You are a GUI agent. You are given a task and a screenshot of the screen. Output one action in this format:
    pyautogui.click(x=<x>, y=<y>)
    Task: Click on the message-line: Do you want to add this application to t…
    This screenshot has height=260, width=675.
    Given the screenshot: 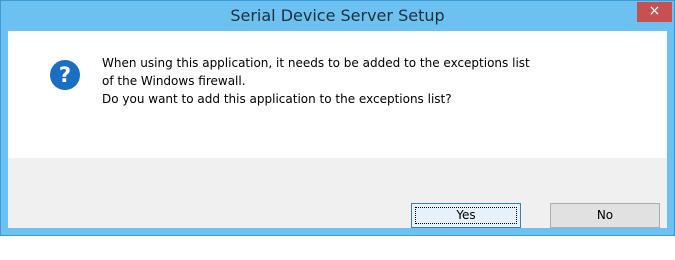 What is the action you would take?
    pyautogui.click(x=277, y=99)
    